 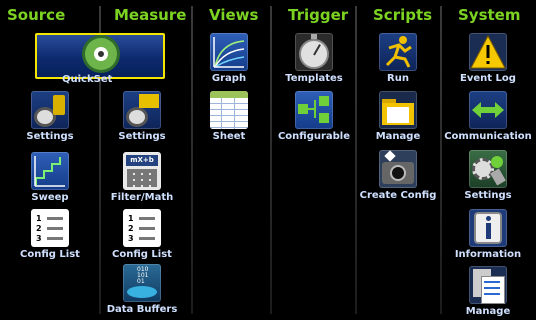 What do you see at coordinates (142, 136) in the screenshot?
I see `measure-settings-label: Settings` at bounding box center [142, 136].